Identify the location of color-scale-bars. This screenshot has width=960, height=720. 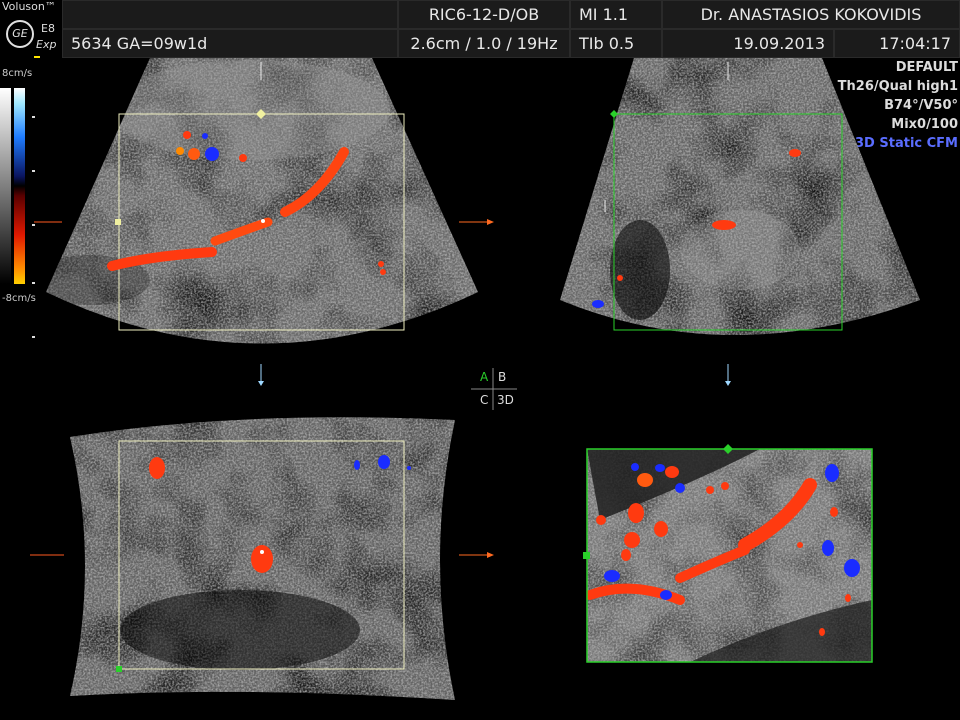
(31, 197).